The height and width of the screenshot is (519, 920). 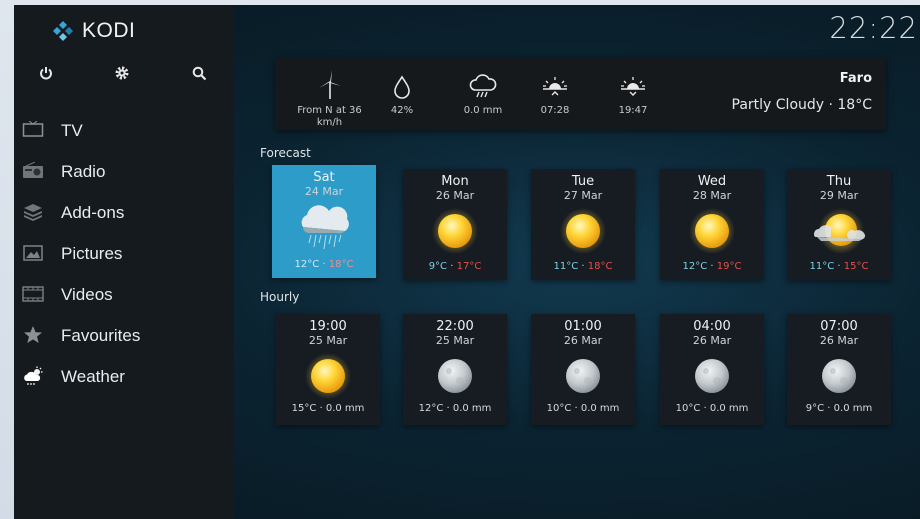 What do you see at coordinates (92, 253) in the screenshot?
I see `sidebar-item-label: Pictures` at bounding box center [92, 253].